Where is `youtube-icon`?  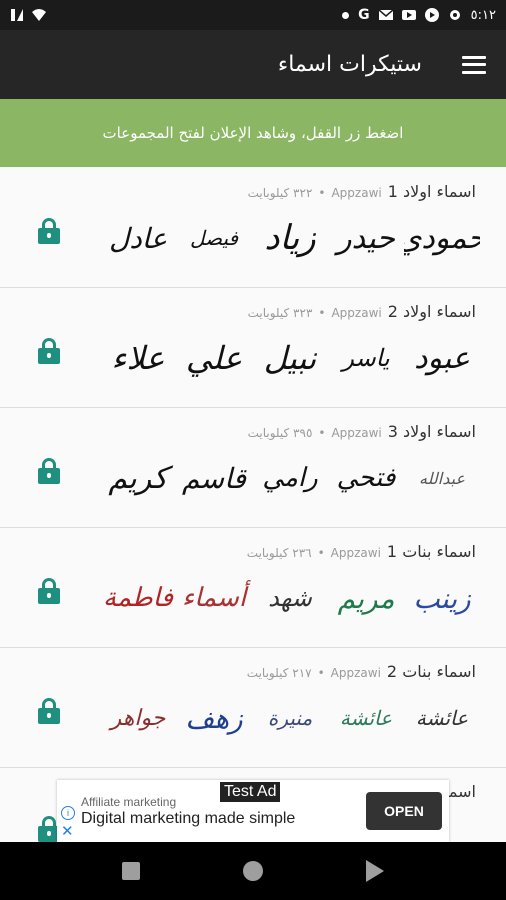
youtube-icon is located at coordinates (408, 15).